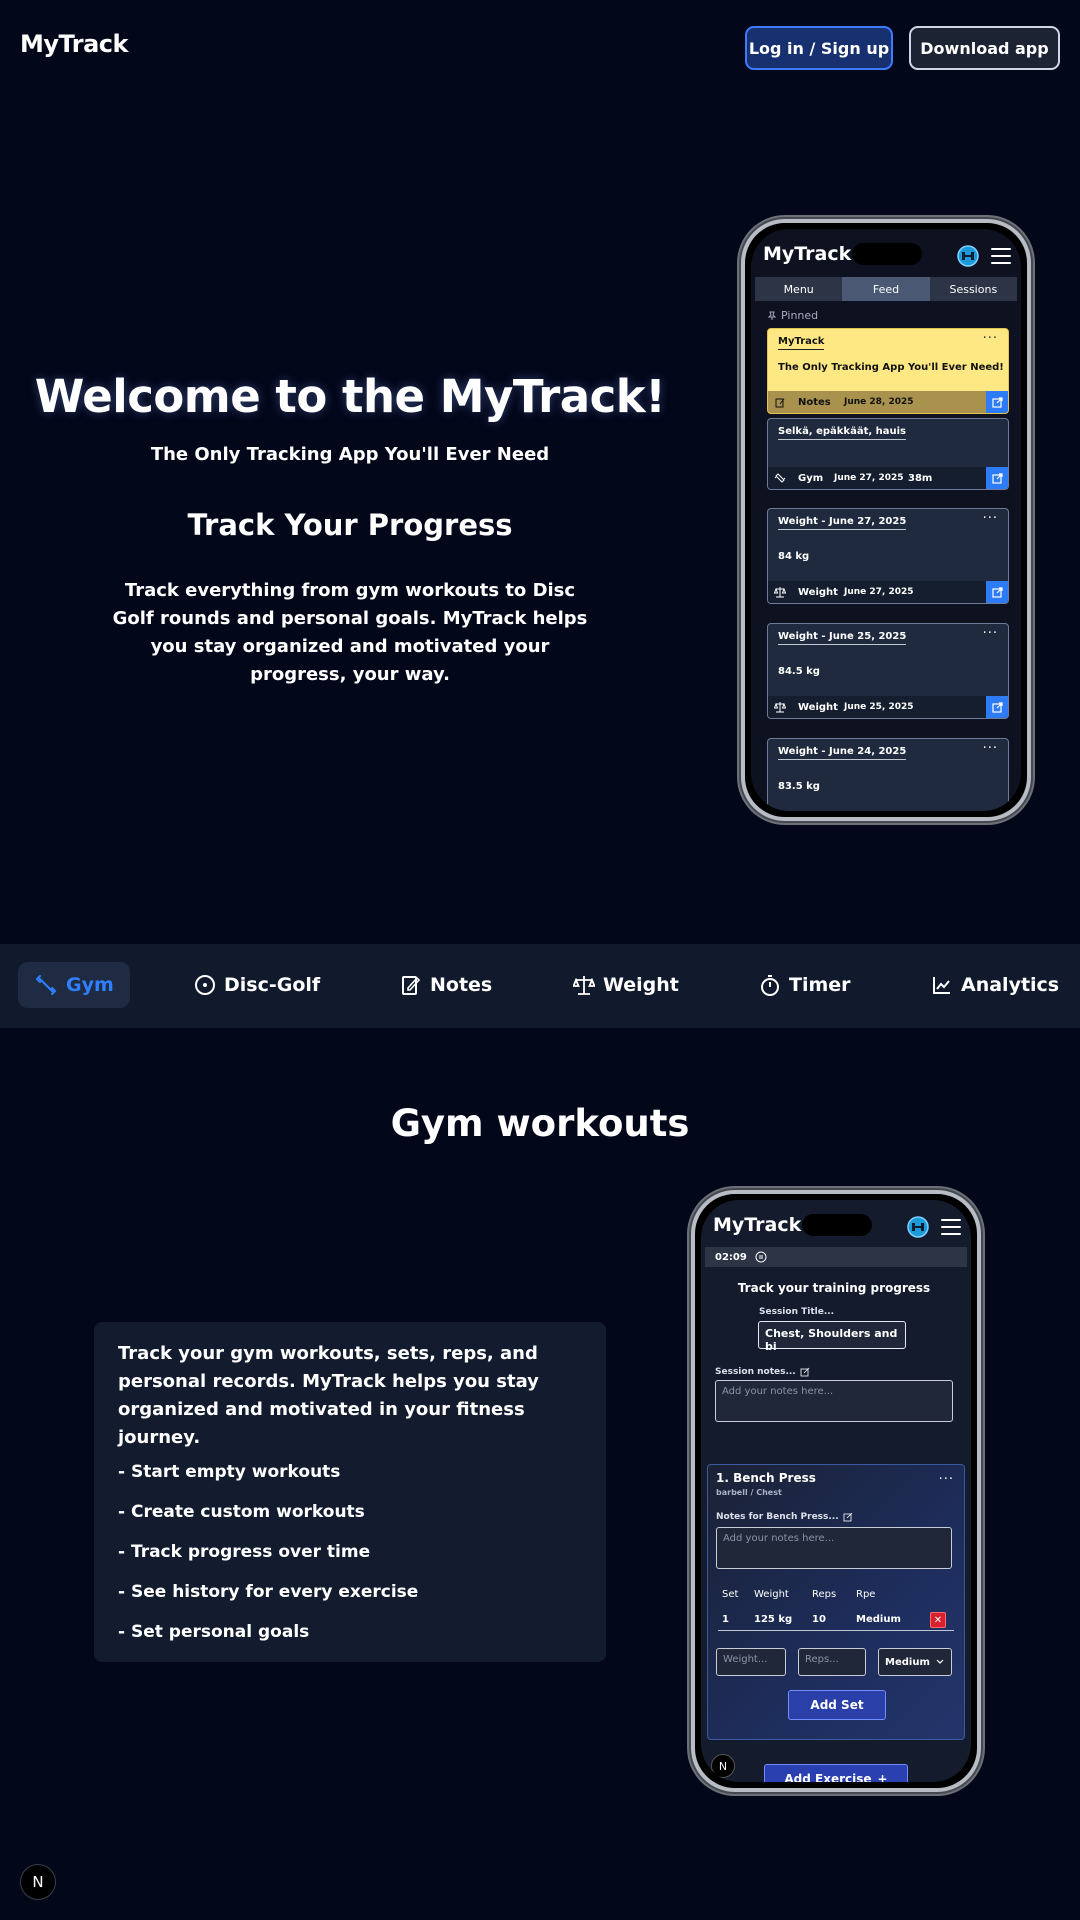 The image size is (1080, 1920). I want to click on card-value: 84.5 kg, so click(799, 671).